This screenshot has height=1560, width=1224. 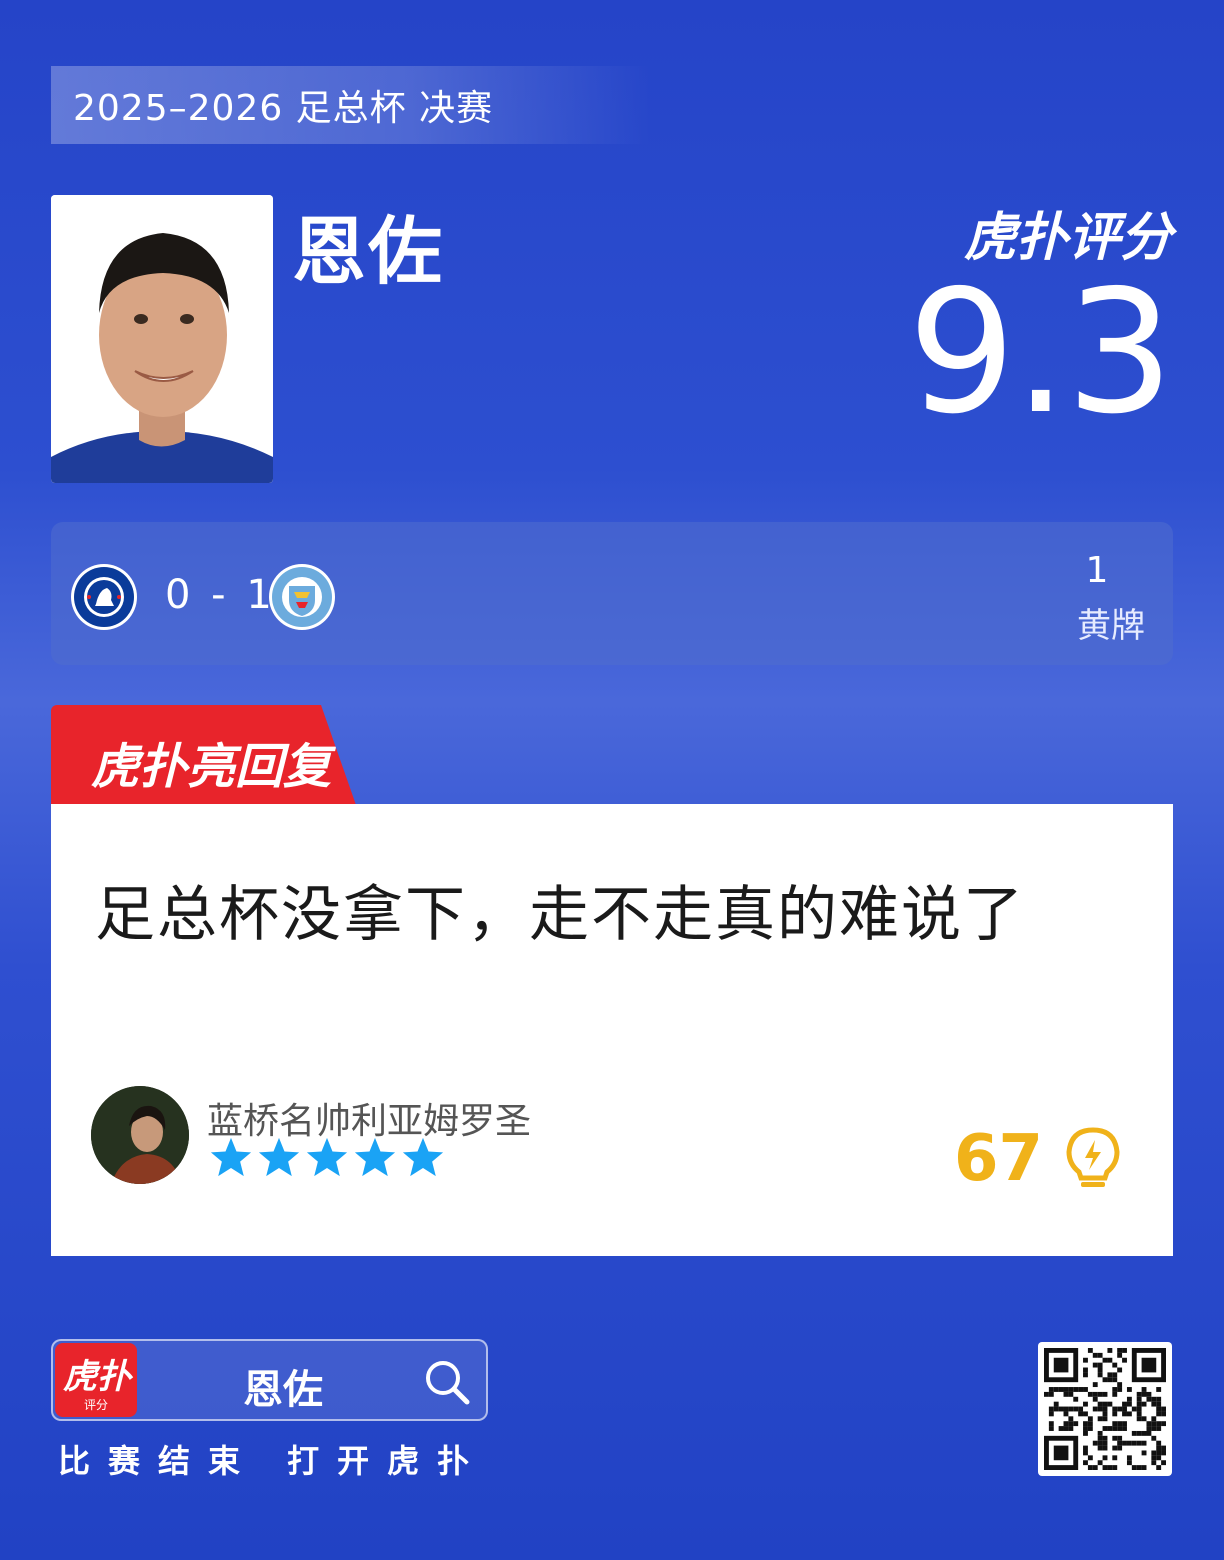 I want to click on match-score: 0 - 1, so click(x=220, y=595).